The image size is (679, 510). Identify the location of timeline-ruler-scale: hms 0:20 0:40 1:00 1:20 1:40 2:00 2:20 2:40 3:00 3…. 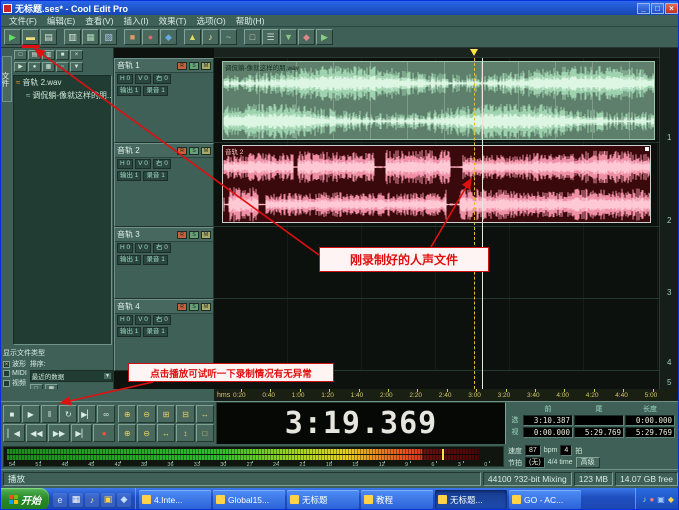
(446, 395).